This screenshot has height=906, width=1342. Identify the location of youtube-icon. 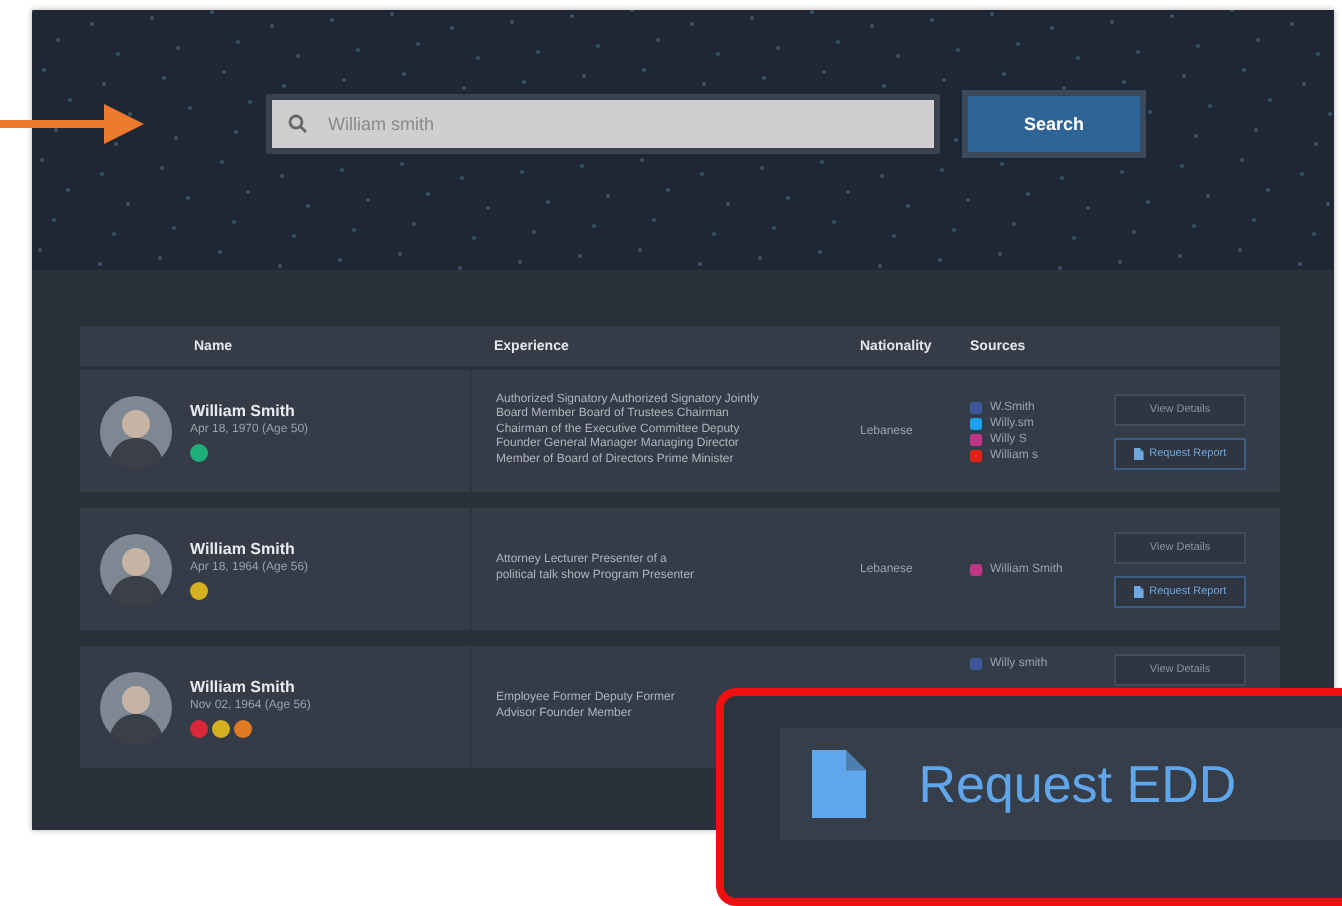
(976, 455).